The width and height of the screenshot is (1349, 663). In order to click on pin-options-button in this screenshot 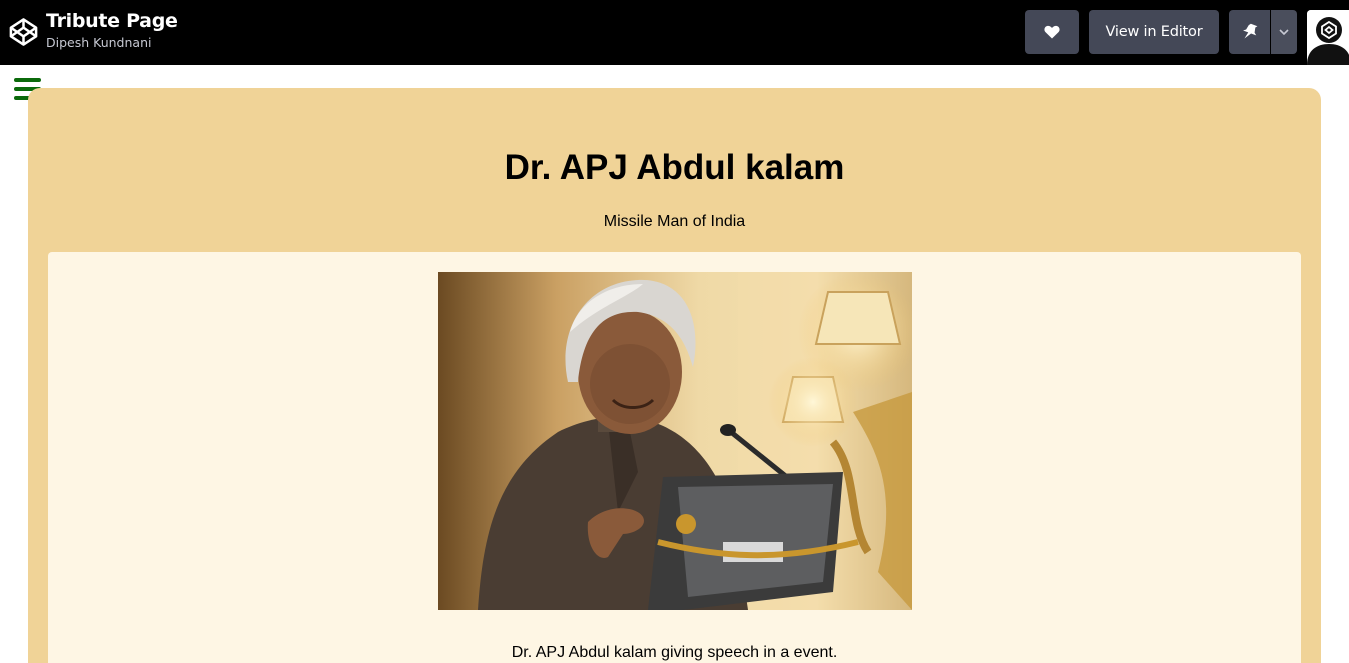, I will do `click(1284, 32)`.